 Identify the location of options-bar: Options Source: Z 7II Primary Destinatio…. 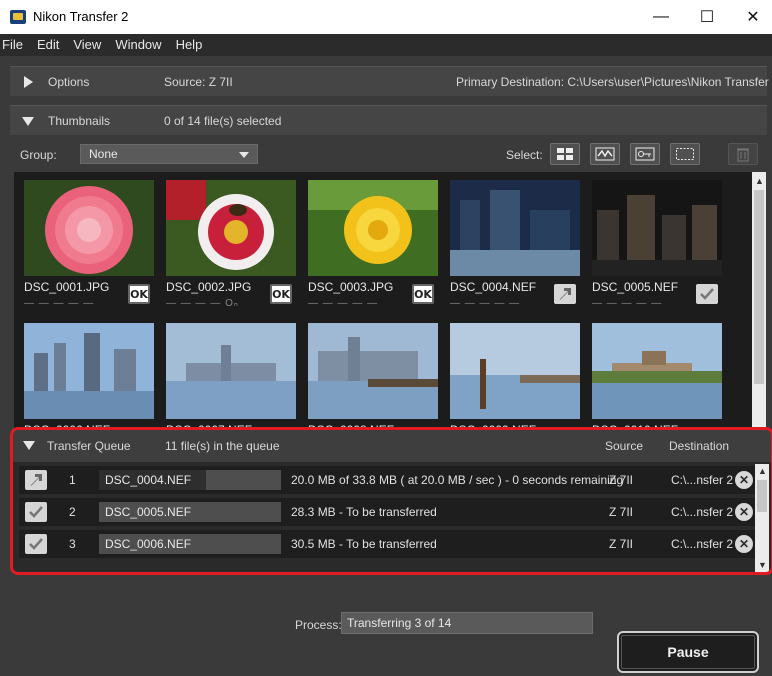
(391, 81).